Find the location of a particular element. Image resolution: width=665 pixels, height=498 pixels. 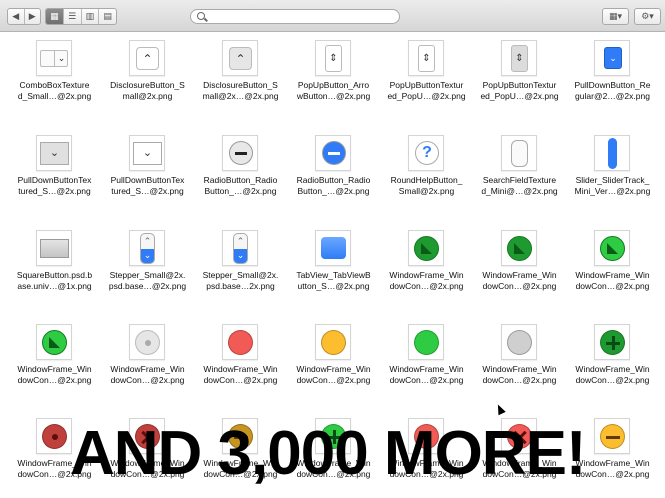

file-name-line: Small@2x.png is located at coordinates (426, 191).